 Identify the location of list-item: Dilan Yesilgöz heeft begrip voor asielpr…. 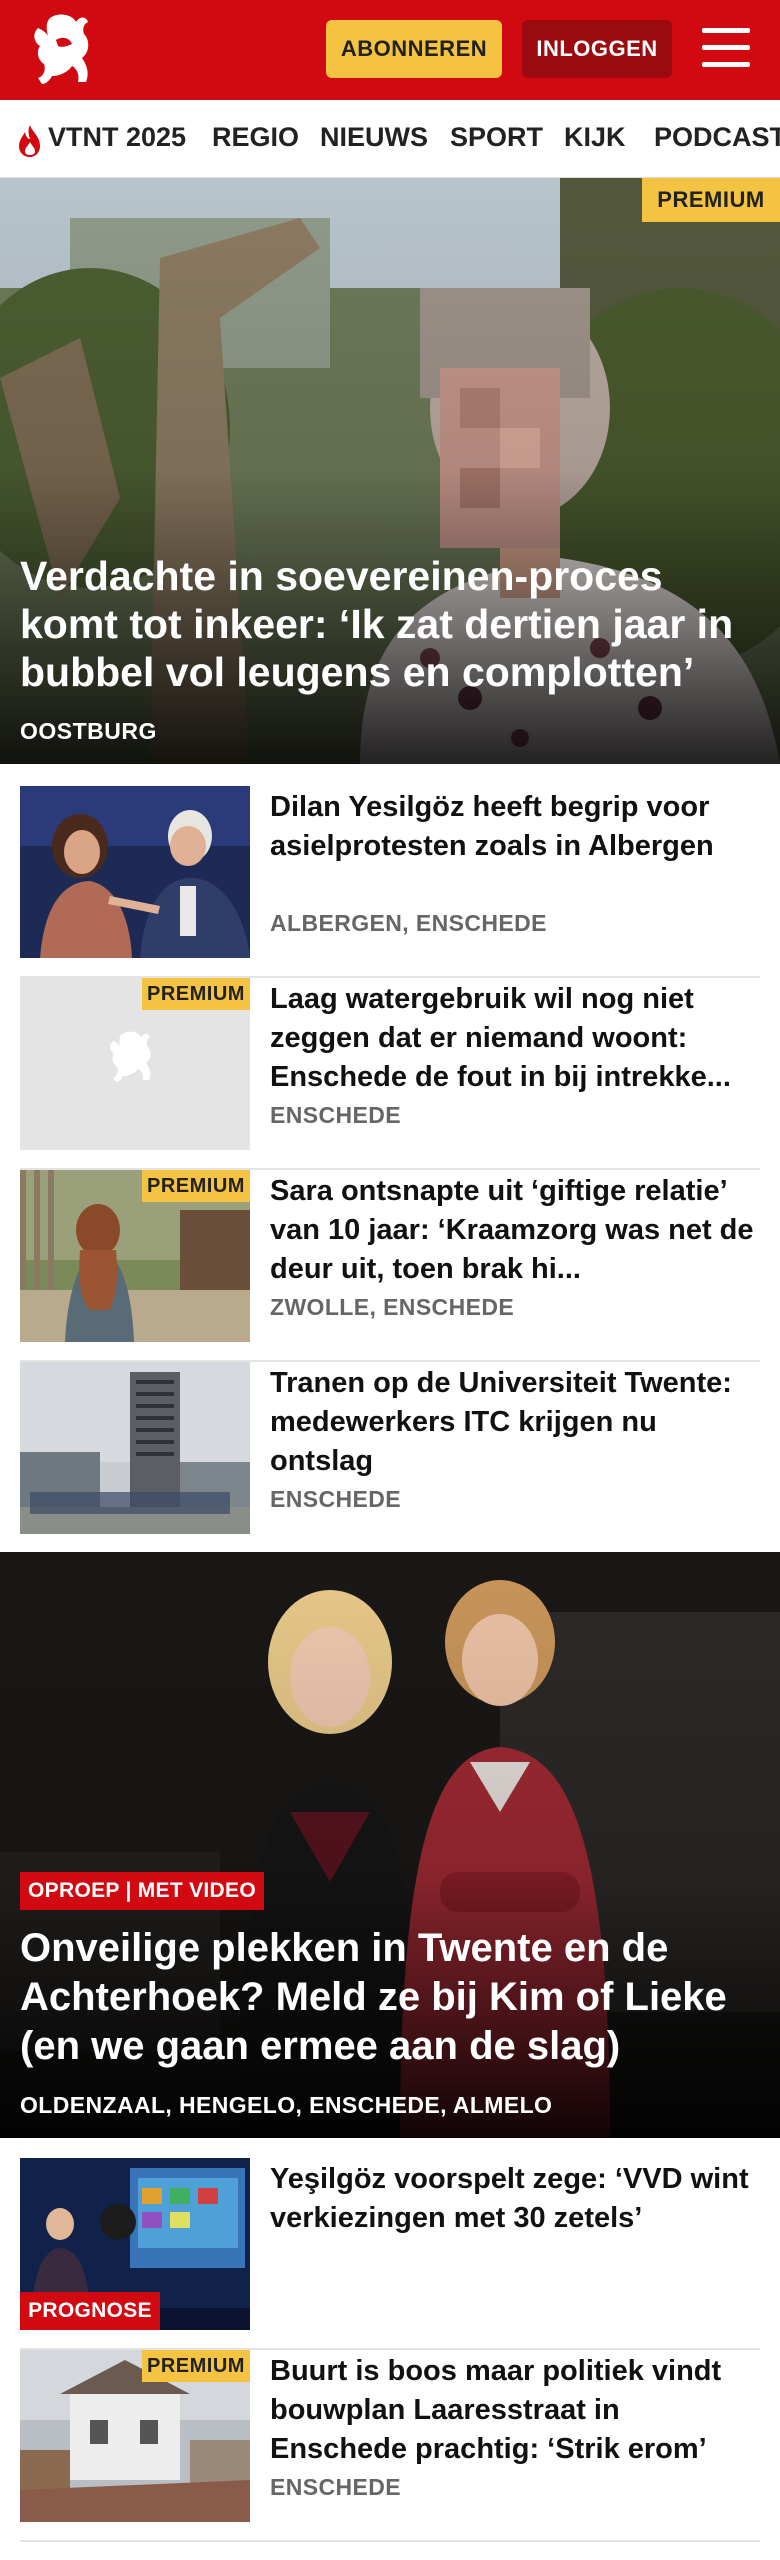
(390, 882).